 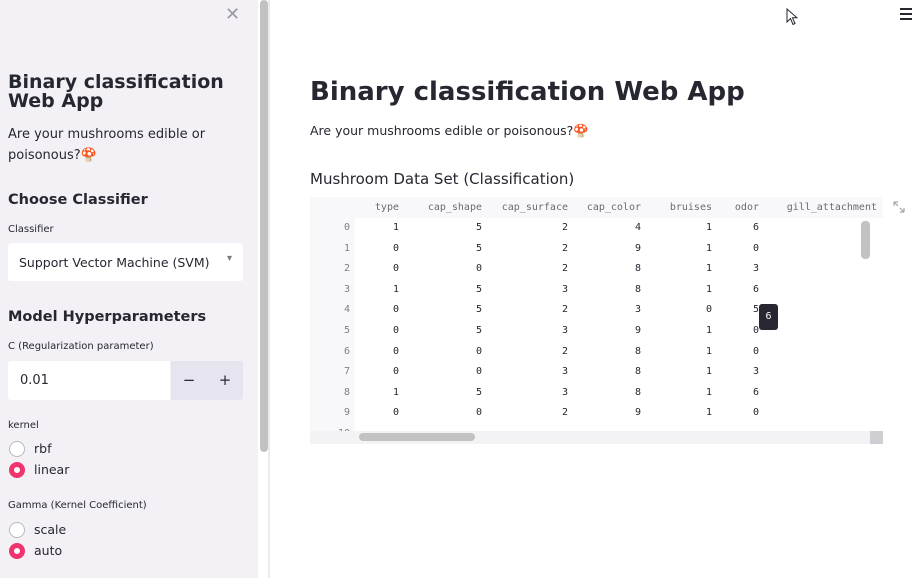 What do you see at coordinates (232, 14) in the screenshot?
I see `close-icon: ✕` at bounding box center [232, 14].